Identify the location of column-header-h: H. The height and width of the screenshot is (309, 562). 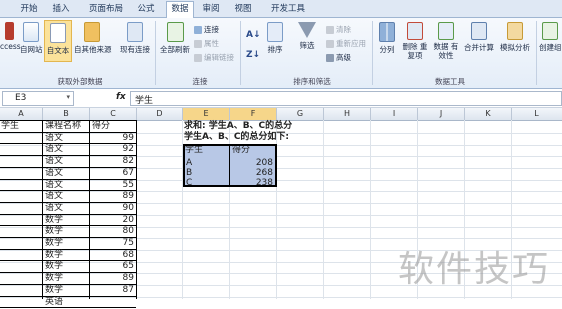
(347, 114).